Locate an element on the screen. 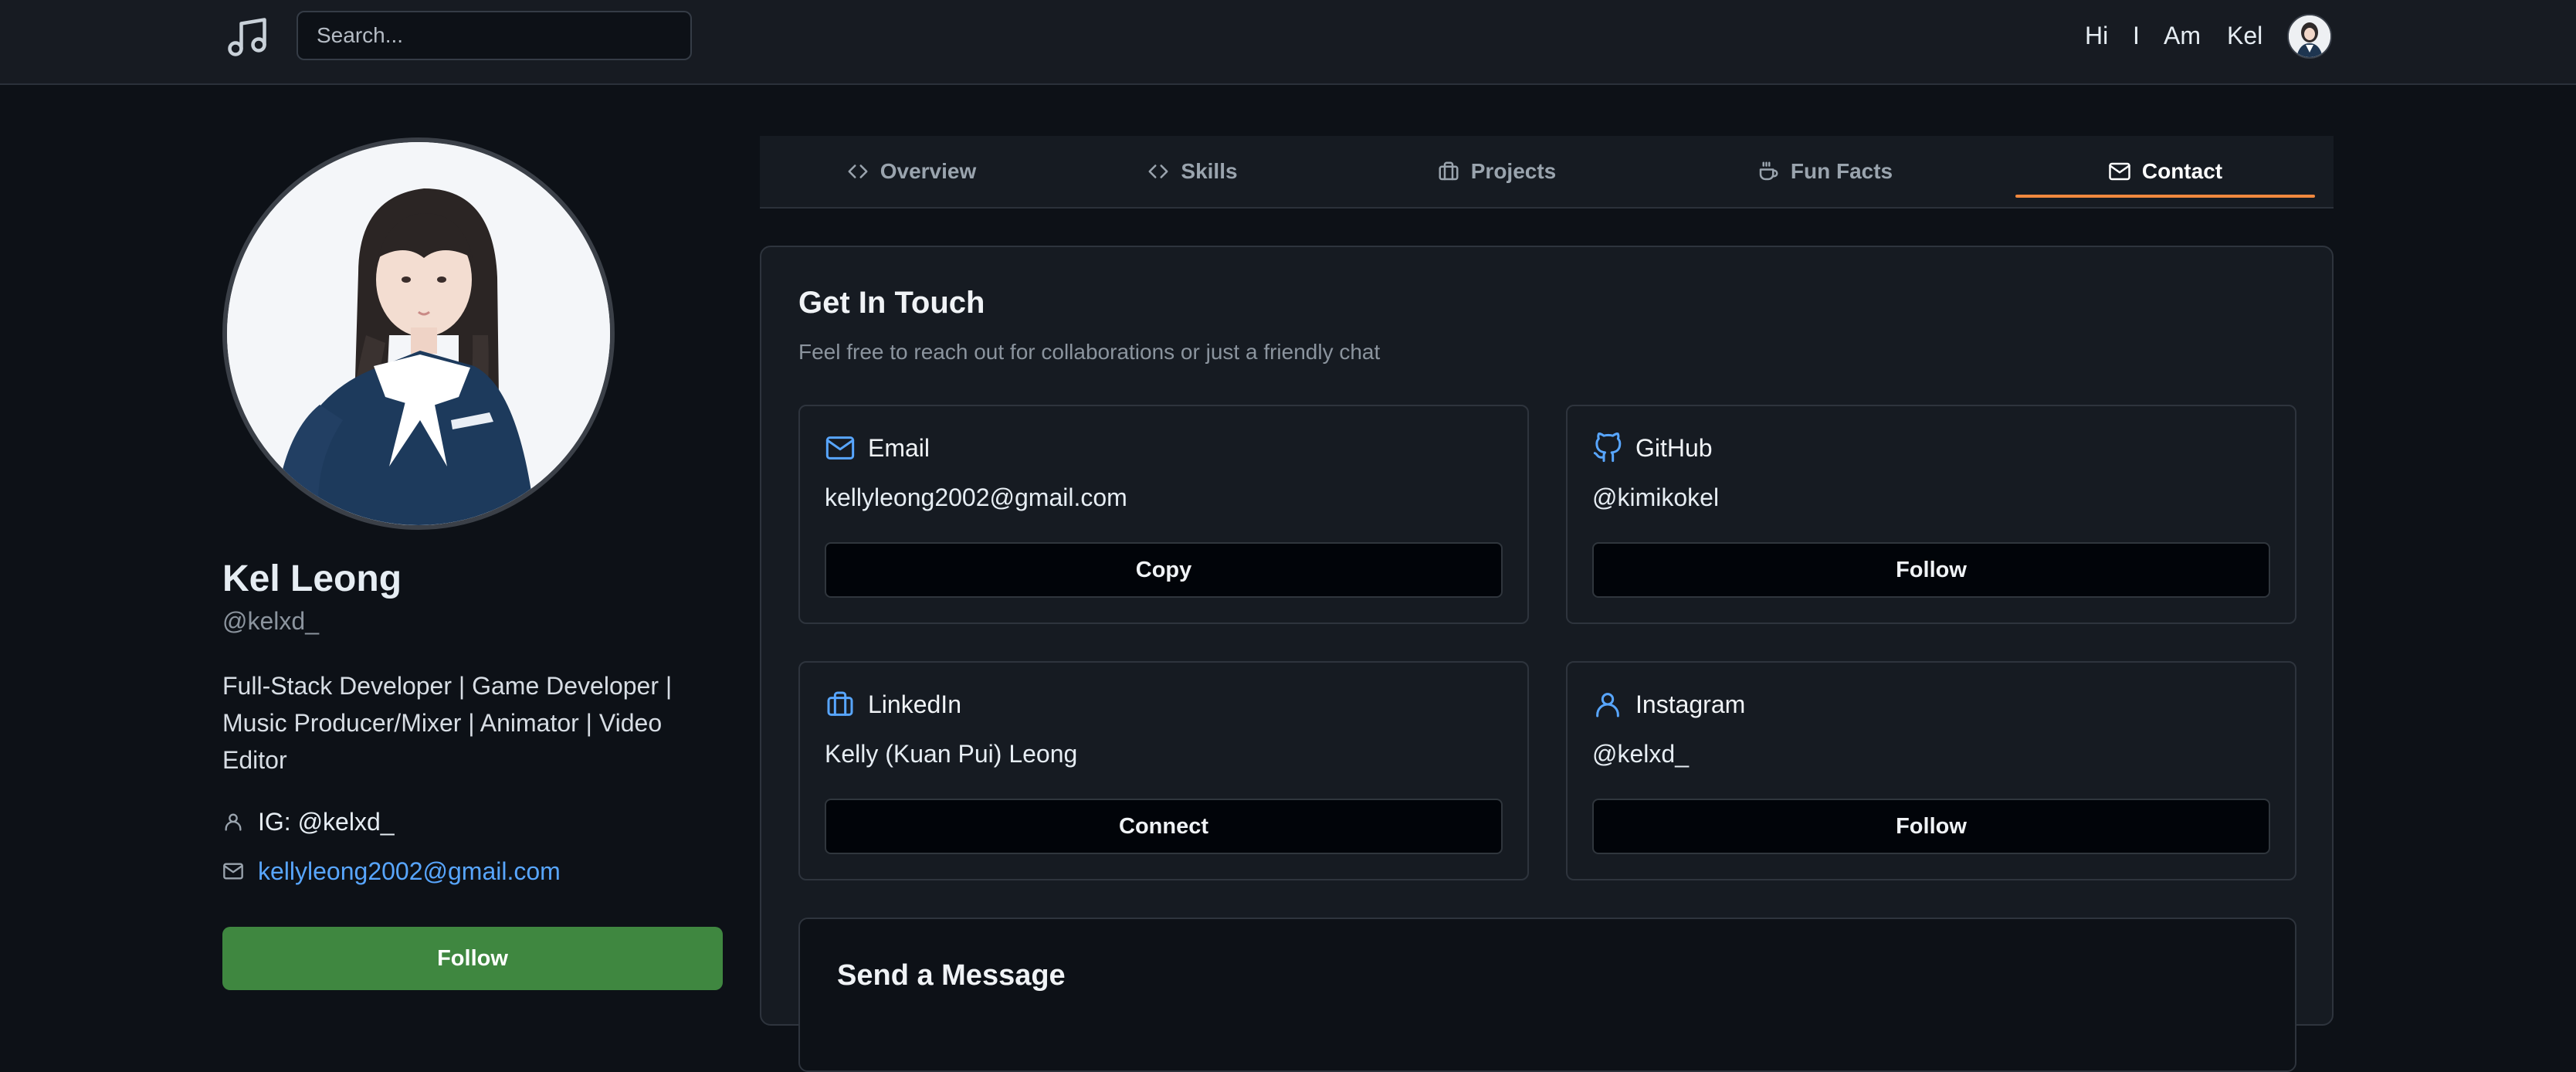 The height and width of the screenshot is (1072, 2576). github-follow-button: Follow is located at coordinates (1931, 570).